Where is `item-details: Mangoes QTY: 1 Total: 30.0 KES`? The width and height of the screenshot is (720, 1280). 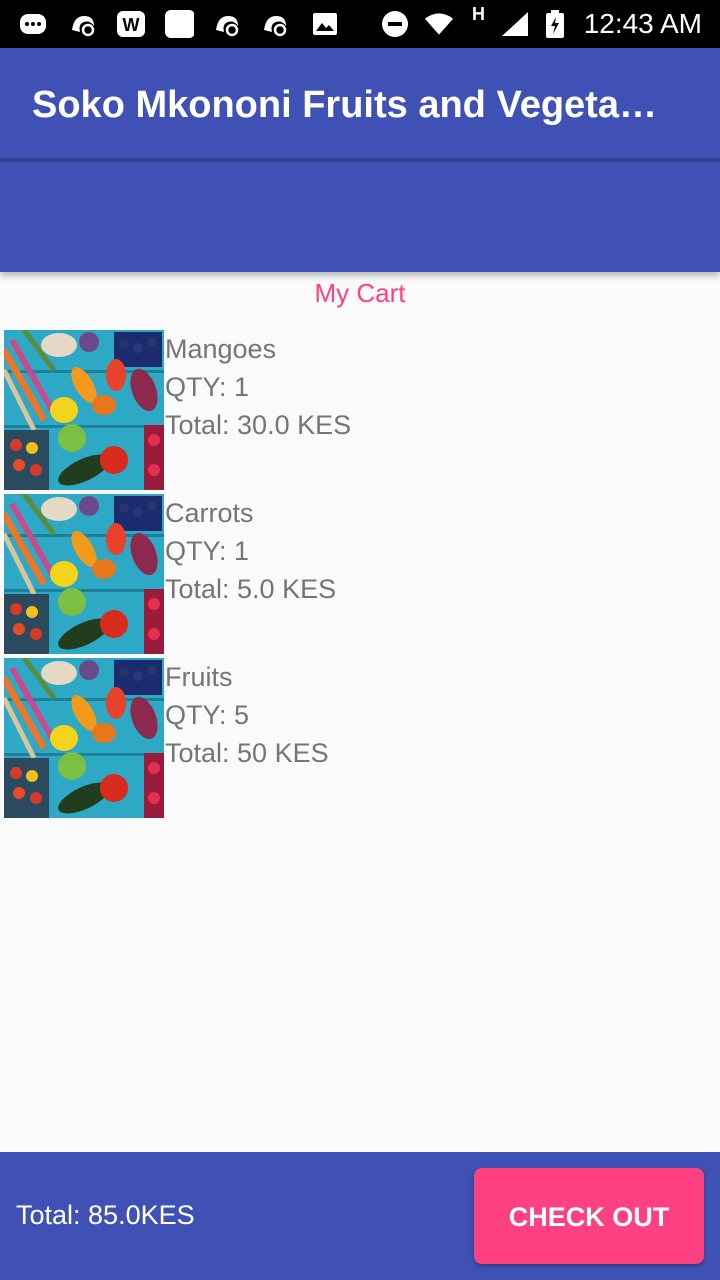
item-details: Mangoes QTY: 1 Total: 30.0 KES is located at coordinates (258, 387).